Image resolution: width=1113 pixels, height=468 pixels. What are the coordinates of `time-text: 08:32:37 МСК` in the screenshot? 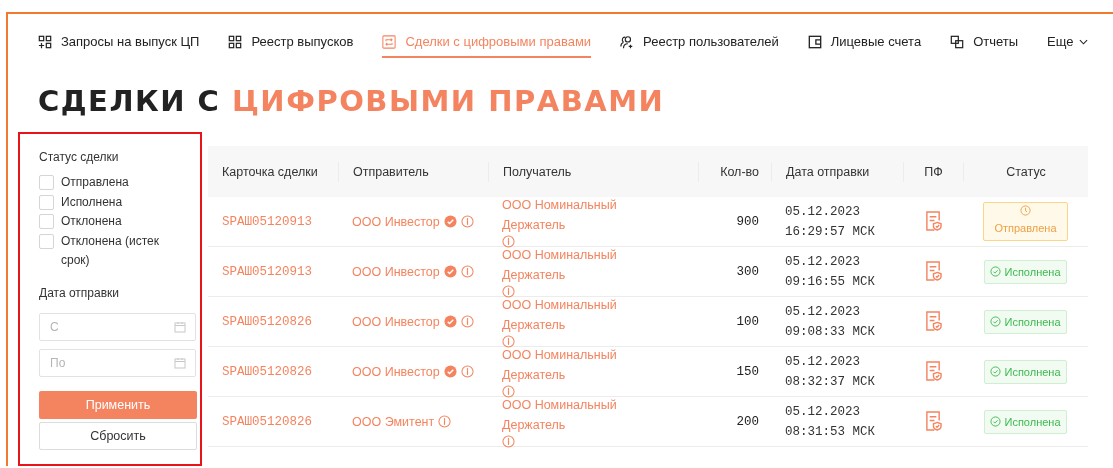 It's located at (830, 382).